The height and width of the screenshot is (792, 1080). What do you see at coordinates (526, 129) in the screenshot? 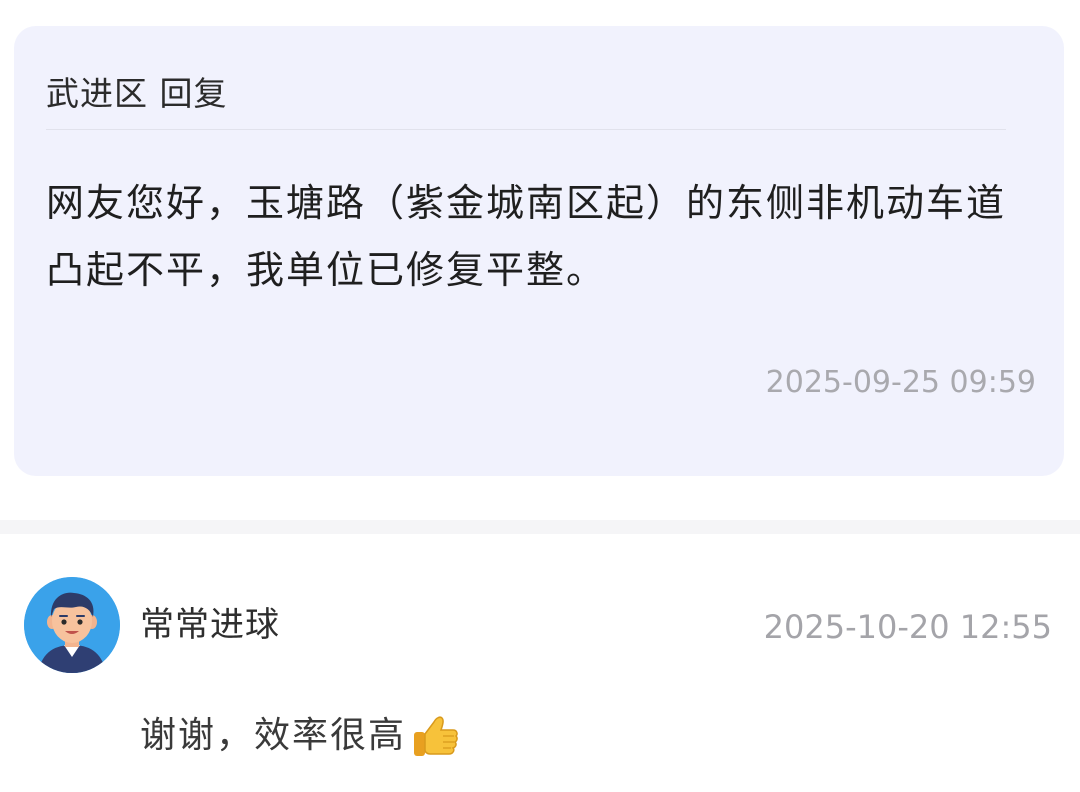
I see `reply-divider` at bounding box center [526, 129].